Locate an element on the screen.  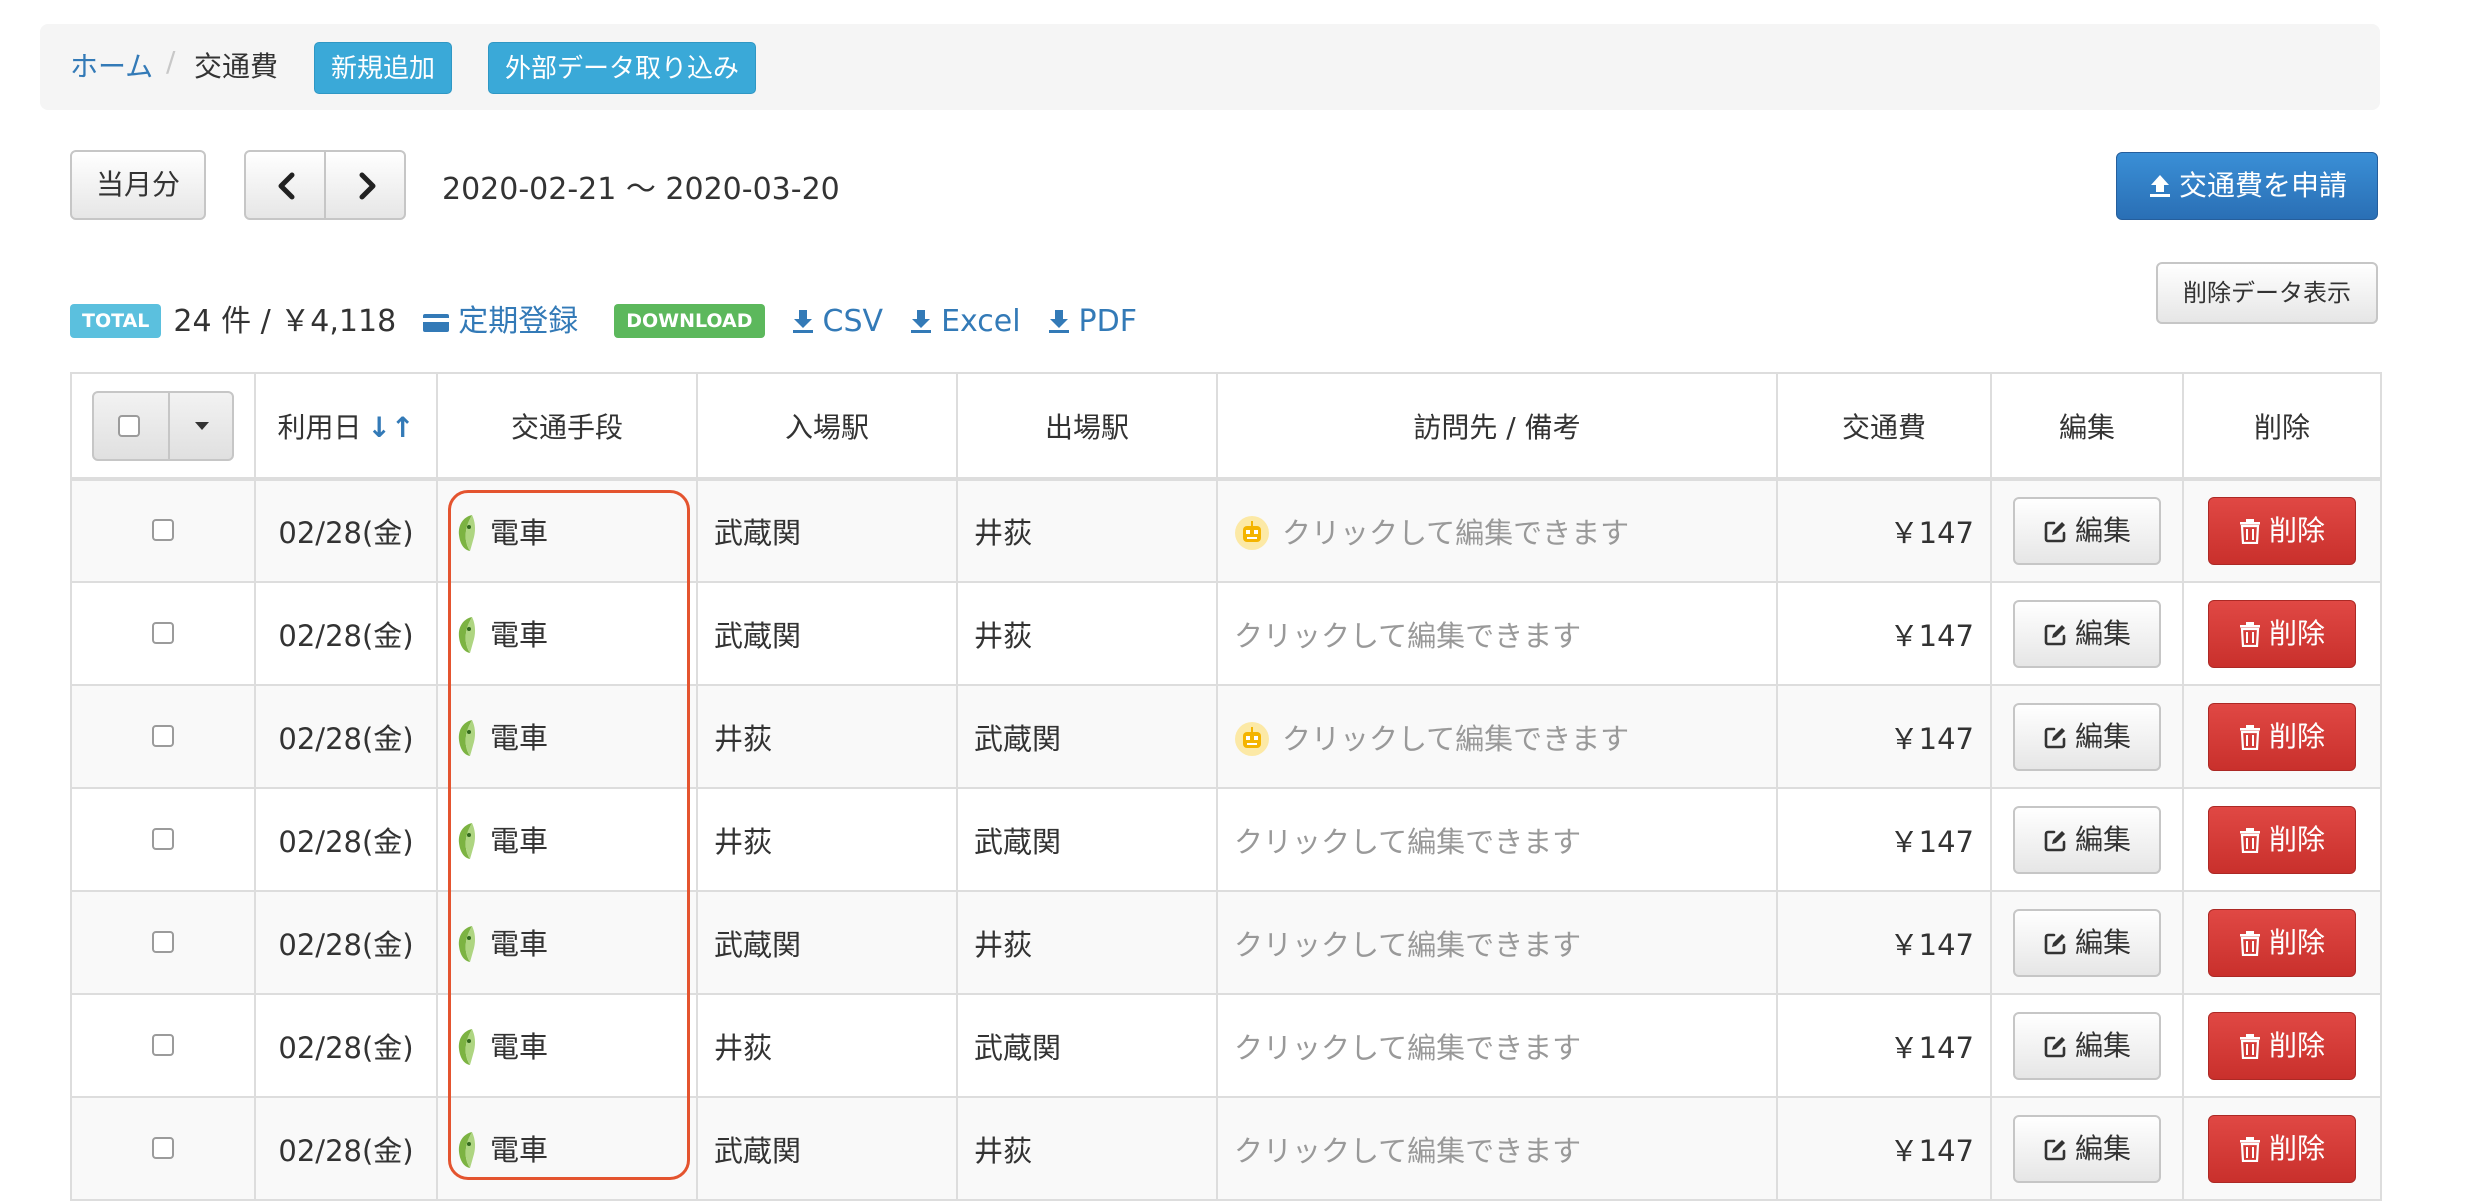
robot-icon is located at coordinates (1252, 533).